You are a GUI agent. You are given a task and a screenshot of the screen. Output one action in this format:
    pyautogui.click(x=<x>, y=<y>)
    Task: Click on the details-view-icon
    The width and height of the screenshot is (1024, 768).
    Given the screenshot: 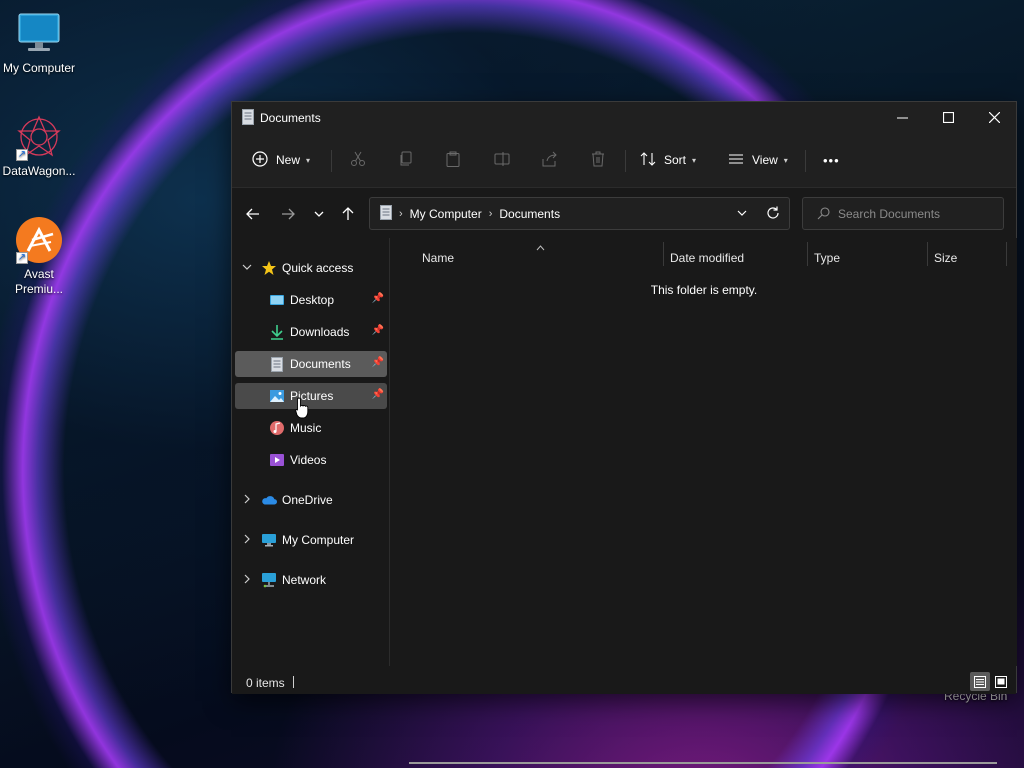 What is the action you would take?
    pyautogui.click(x=980, y=681)
    